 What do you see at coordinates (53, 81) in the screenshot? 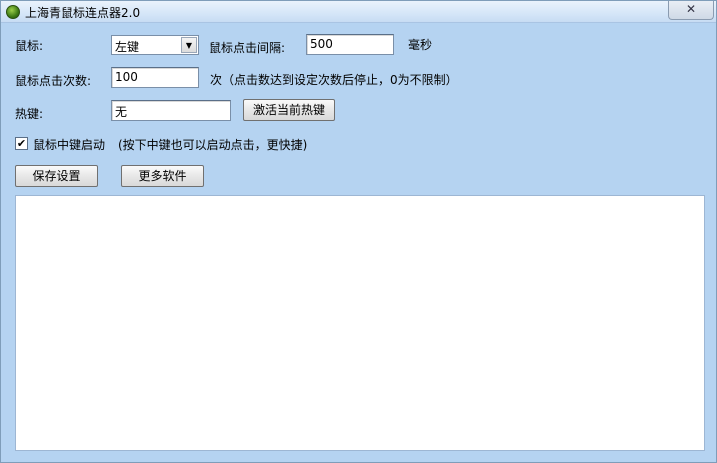
I see `click-count-label: 鼠标点击次数:` at bounding box center [53, 81].